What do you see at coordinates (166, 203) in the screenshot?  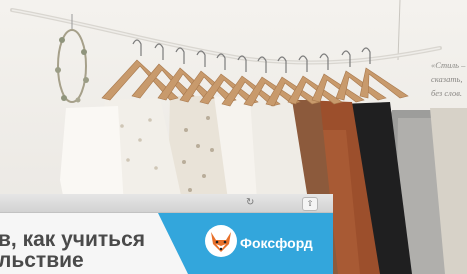 I see `browser-toolbar: ↻ ⇧` at bounding box center [166, 203].